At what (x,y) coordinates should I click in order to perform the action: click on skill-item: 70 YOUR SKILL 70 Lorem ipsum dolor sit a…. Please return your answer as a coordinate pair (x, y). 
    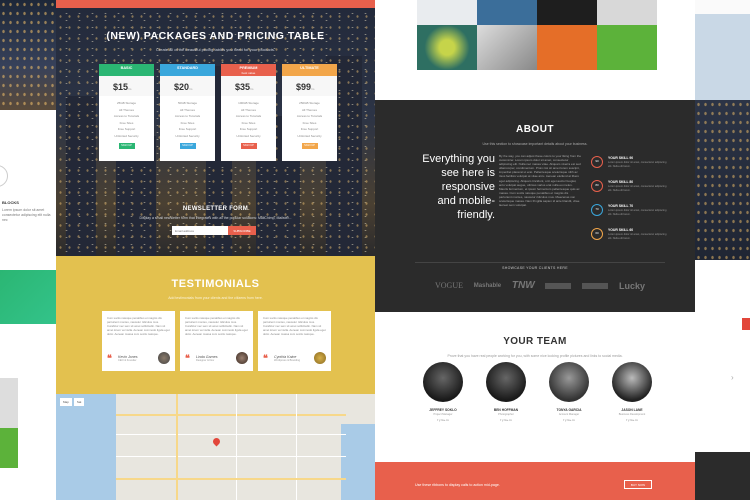
    Looking at the image, I should click on (631, 216).